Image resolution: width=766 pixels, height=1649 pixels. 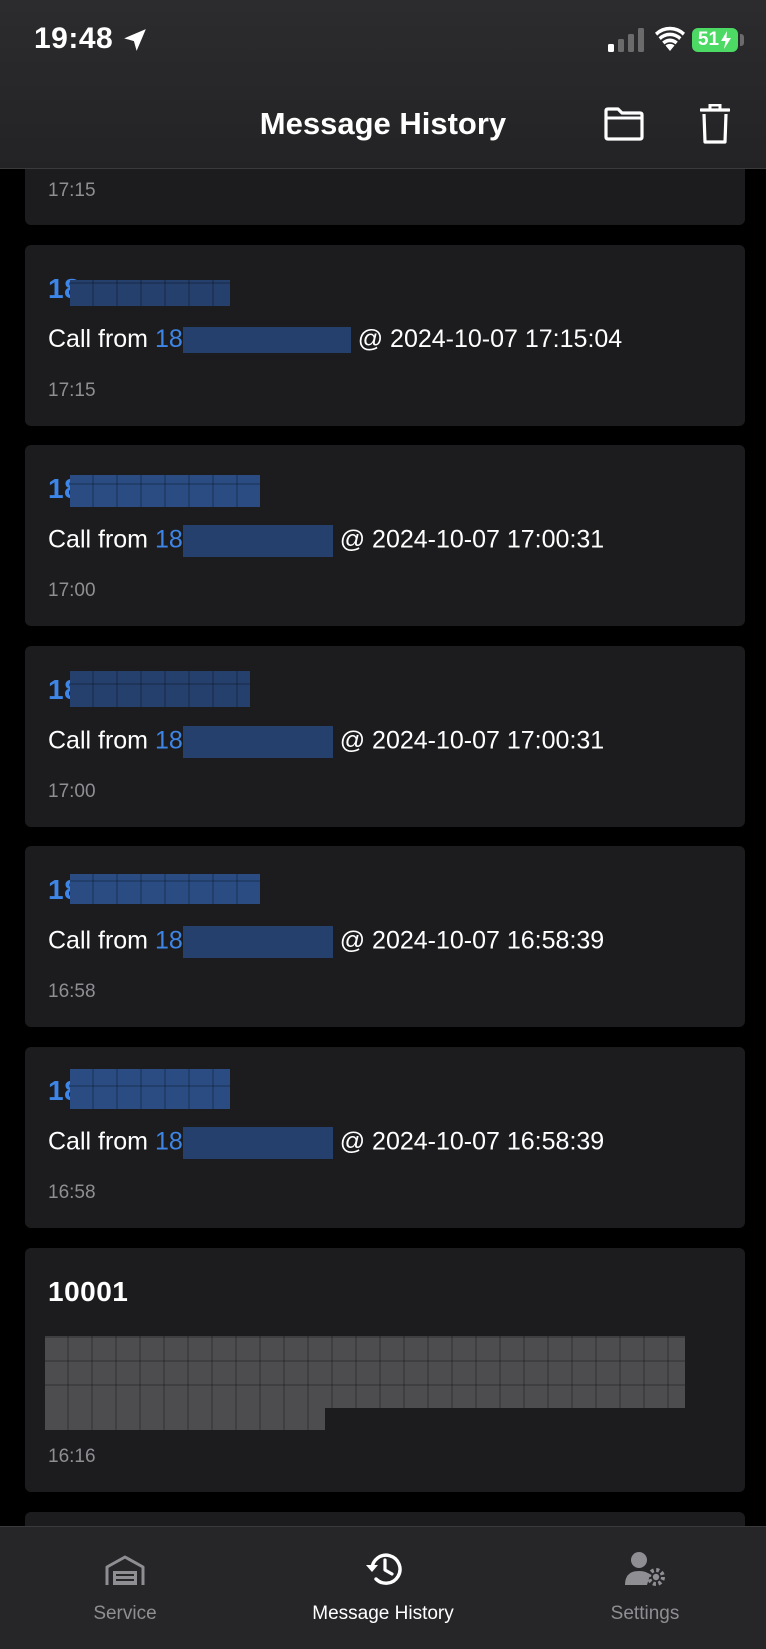 I want to click on message-card, so click(x=385, y=1519).